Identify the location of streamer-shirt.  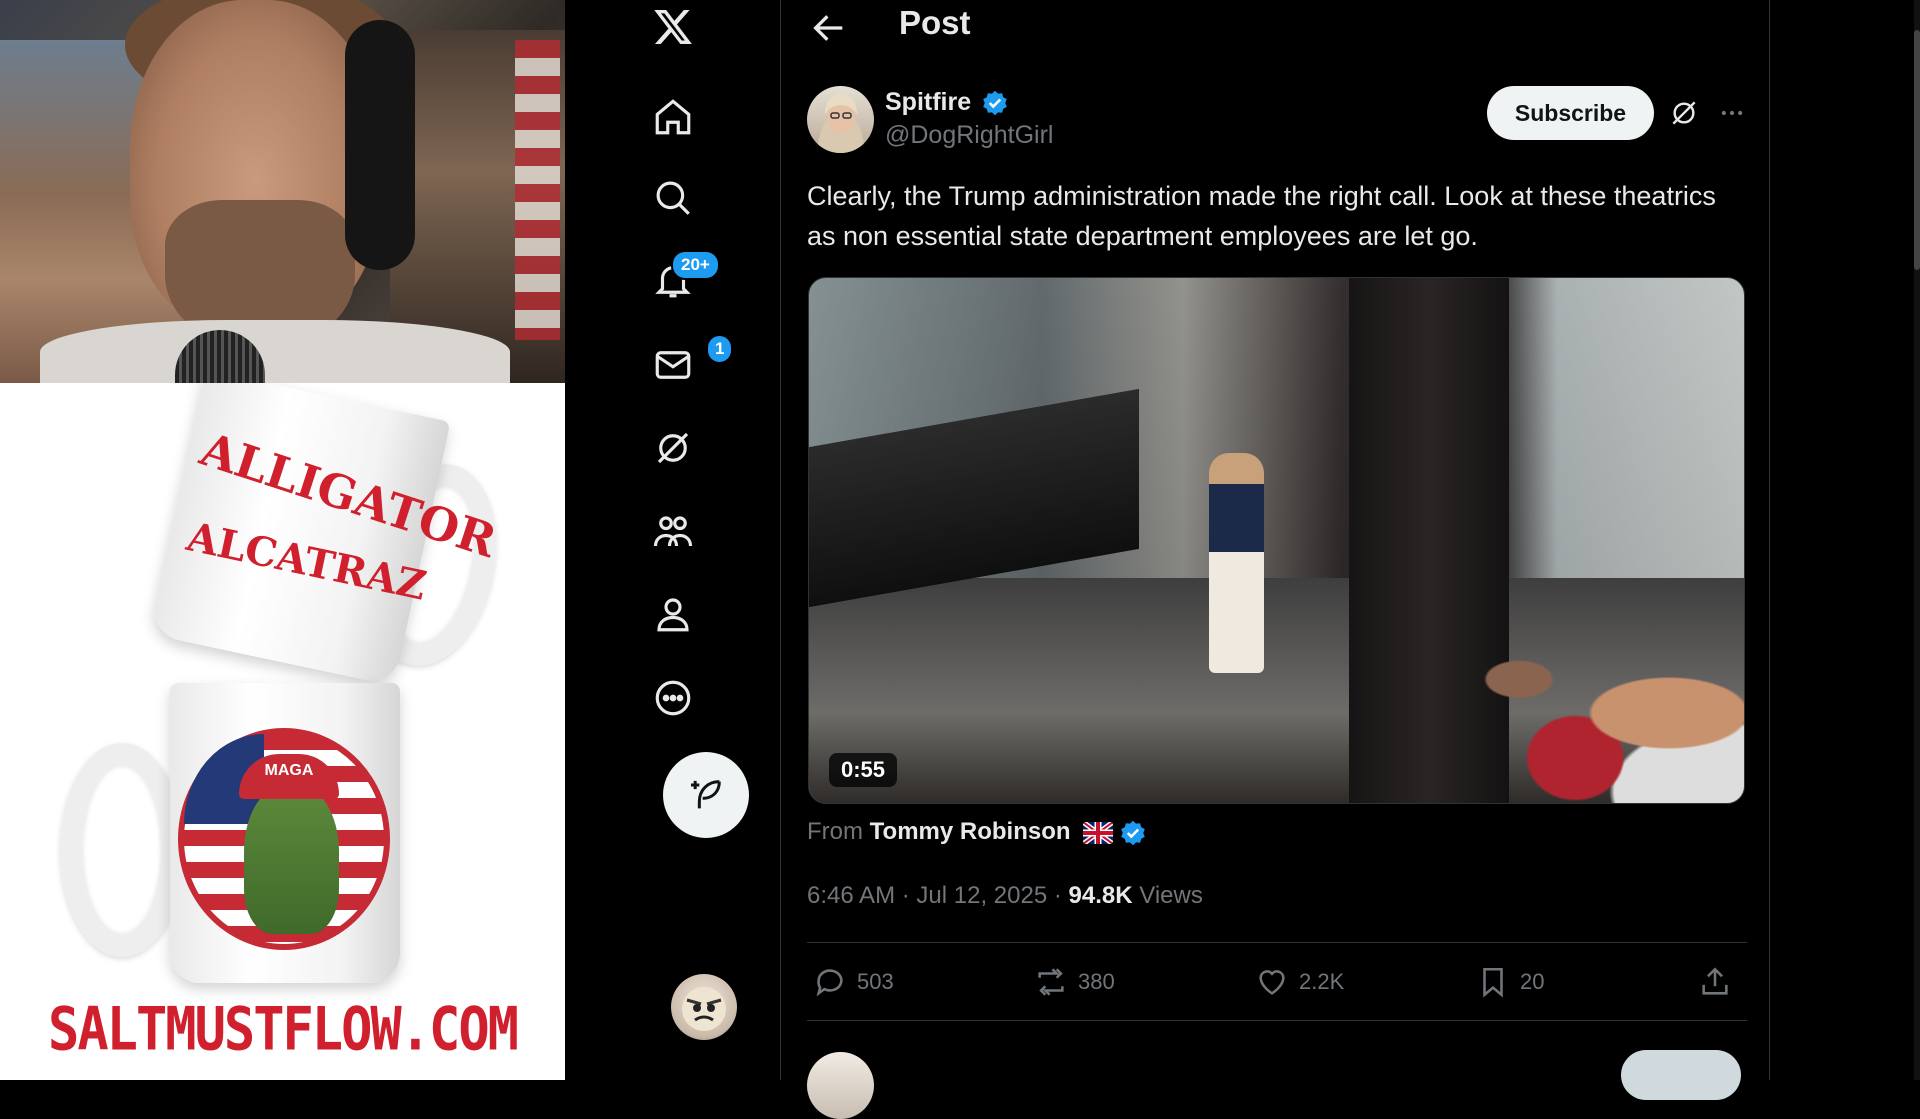
(275, 351).